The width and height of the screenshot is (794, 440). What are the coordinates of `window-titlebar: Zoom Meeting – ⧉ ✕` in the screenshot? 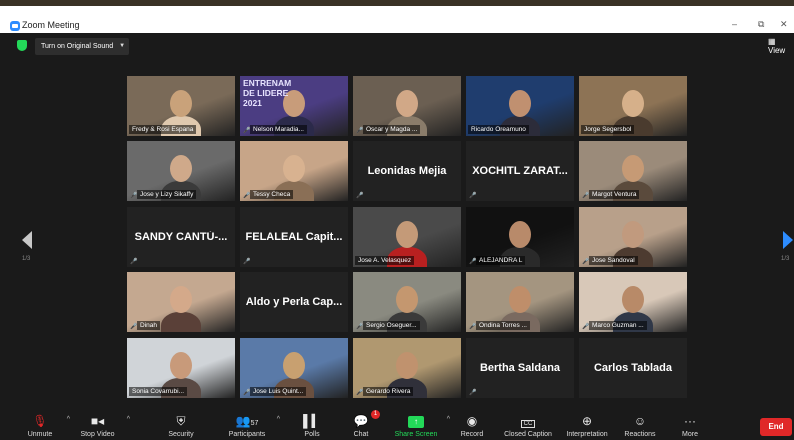 It's located at (397, 16).